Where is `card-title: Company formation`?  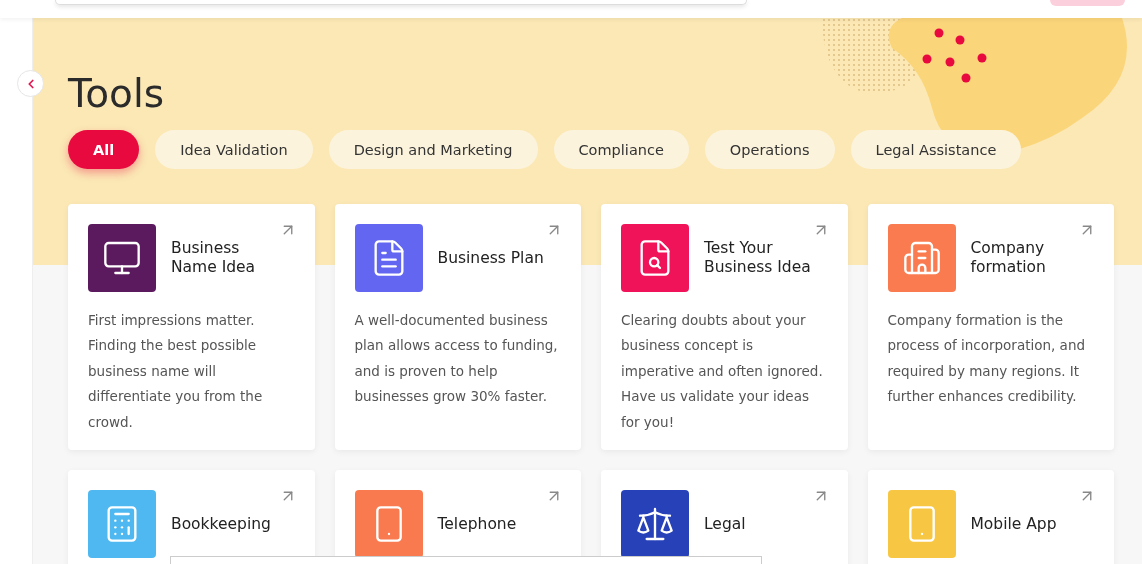 card-title: Company formation is located at coordinates (1008, 258).